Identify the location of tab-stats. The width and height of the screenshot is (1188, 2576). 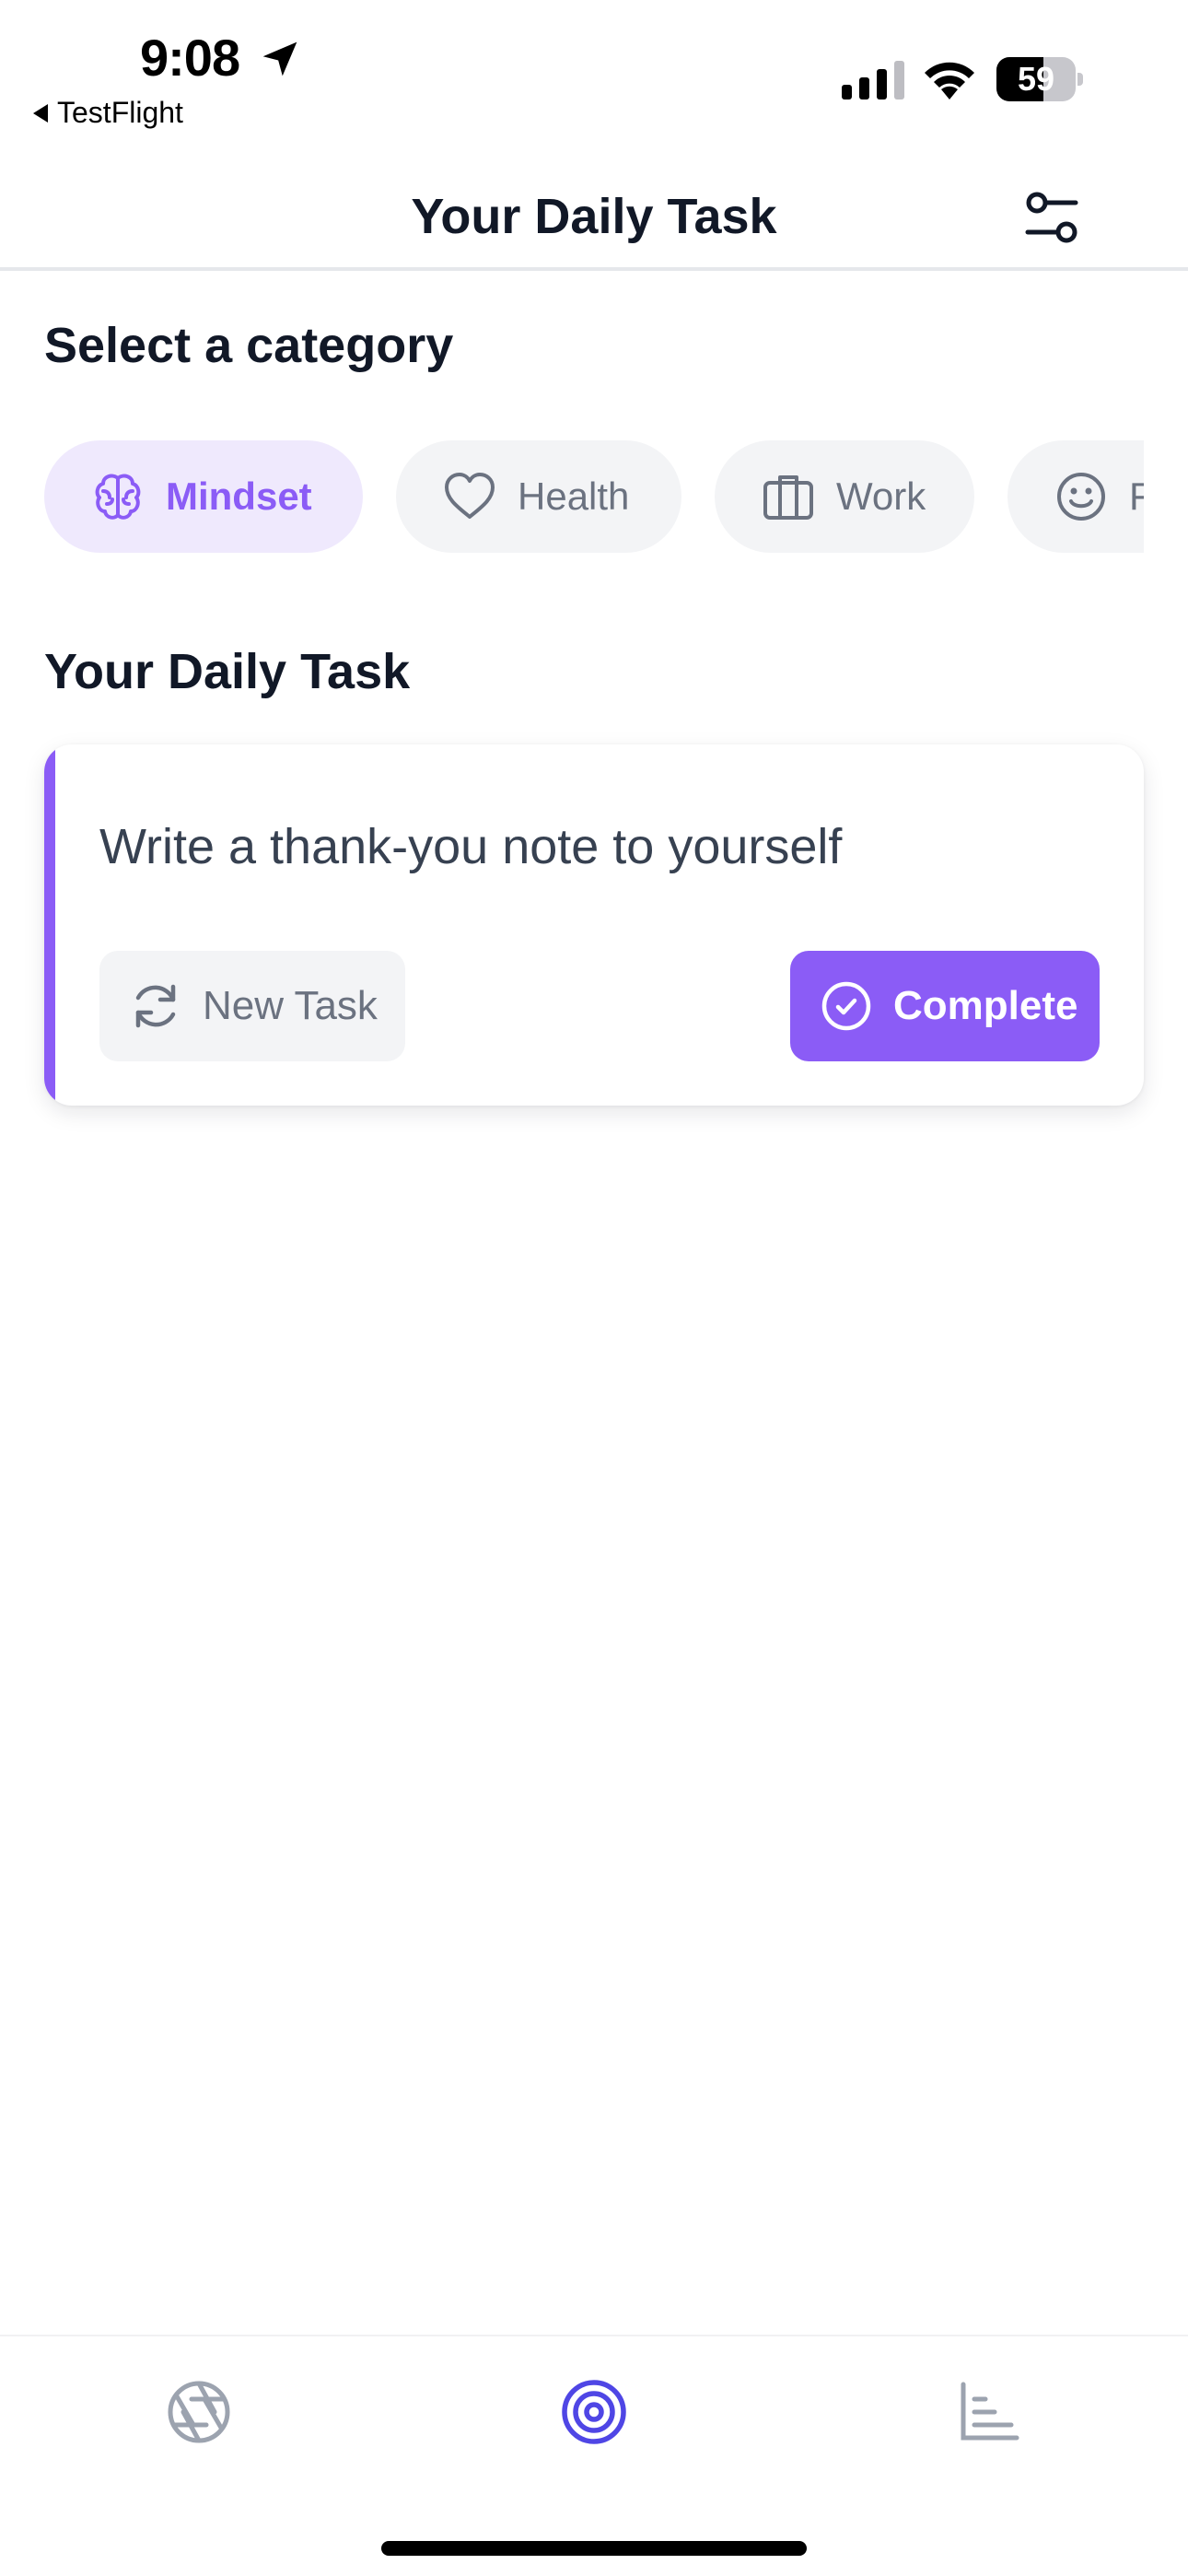
(989, 2412).